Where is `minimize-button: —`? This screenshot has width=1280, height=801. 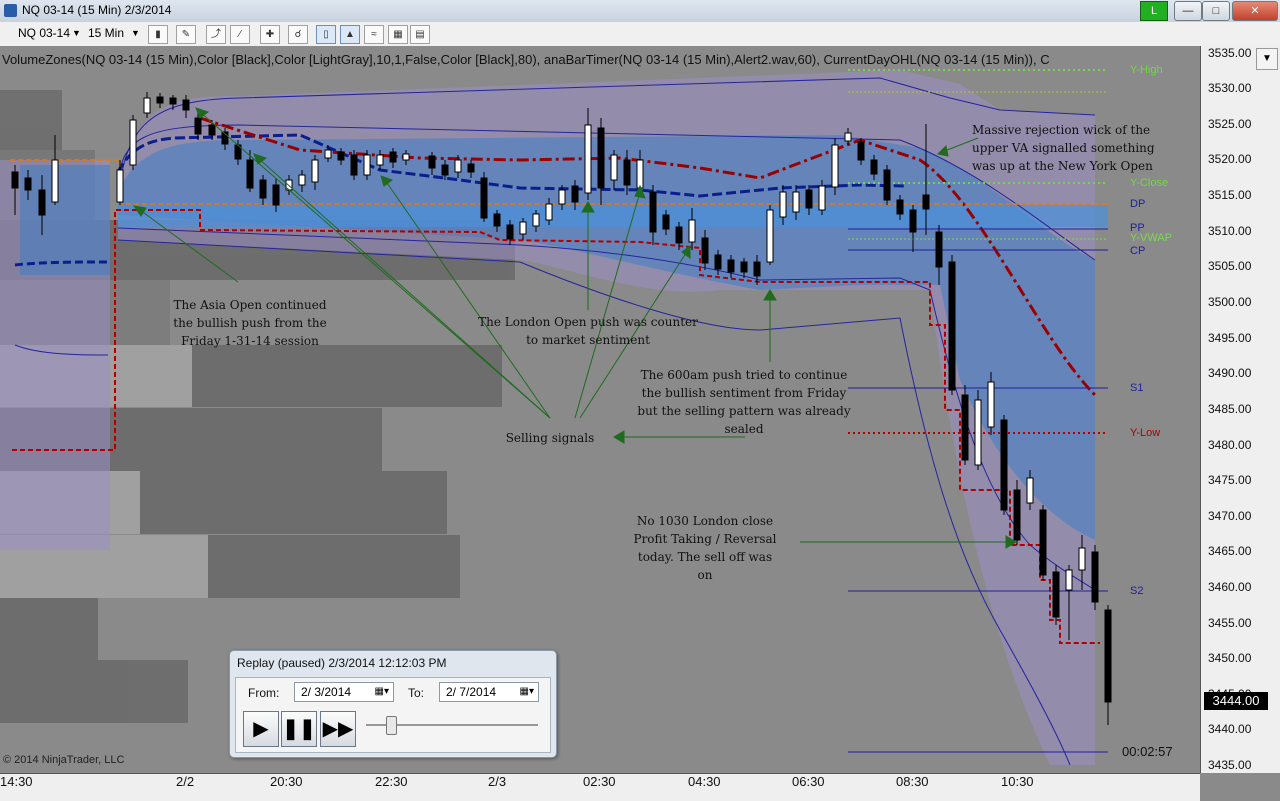 minimize-button: — is located at coordinates (1188, 11).